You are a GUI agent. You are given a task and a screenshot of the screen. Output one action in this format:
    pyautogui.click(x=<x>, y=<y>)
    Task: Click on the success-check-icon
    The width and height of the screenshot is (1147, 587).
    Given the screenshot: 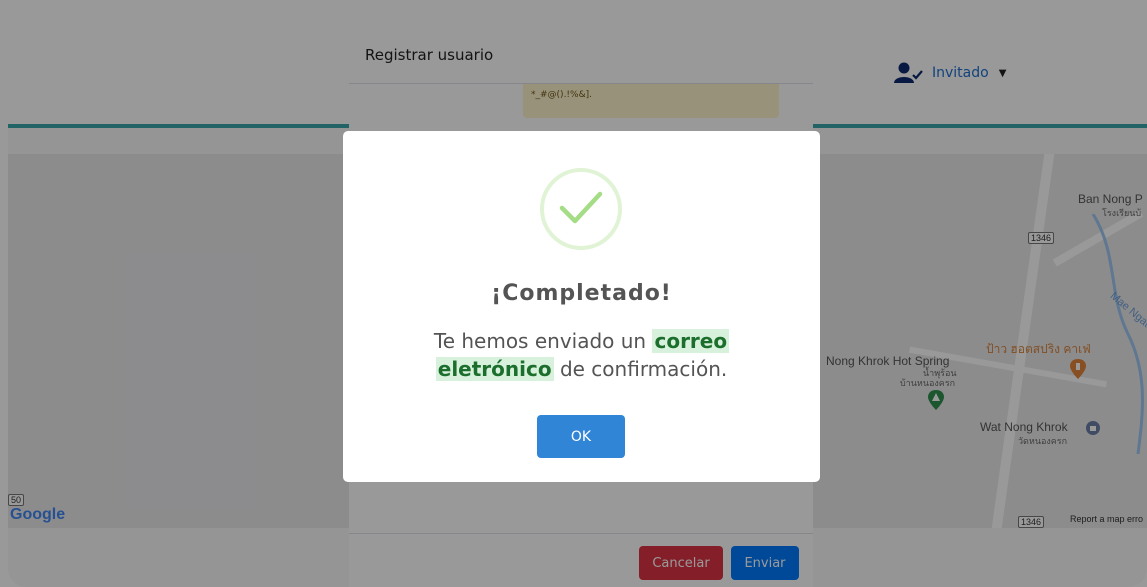 What is the action you would take?
    pyautogui.click(x=581, y=209)
    